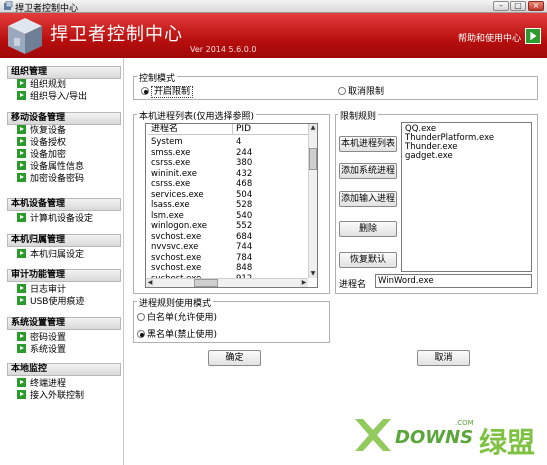 The image size is (547, 465). I want to click on scroll-thumb, so click(313, 159).